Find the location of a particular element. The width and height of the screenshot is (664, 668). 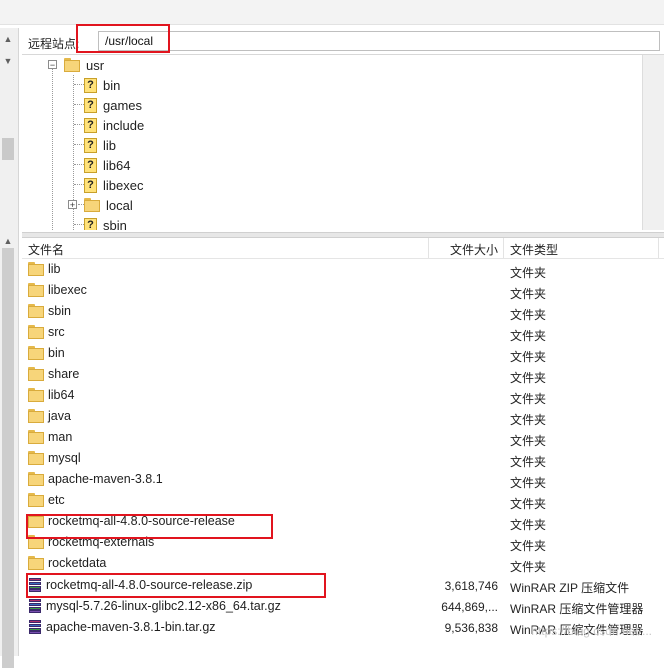

tree-node-lib: ? lib is located at coordinates (100, 145).